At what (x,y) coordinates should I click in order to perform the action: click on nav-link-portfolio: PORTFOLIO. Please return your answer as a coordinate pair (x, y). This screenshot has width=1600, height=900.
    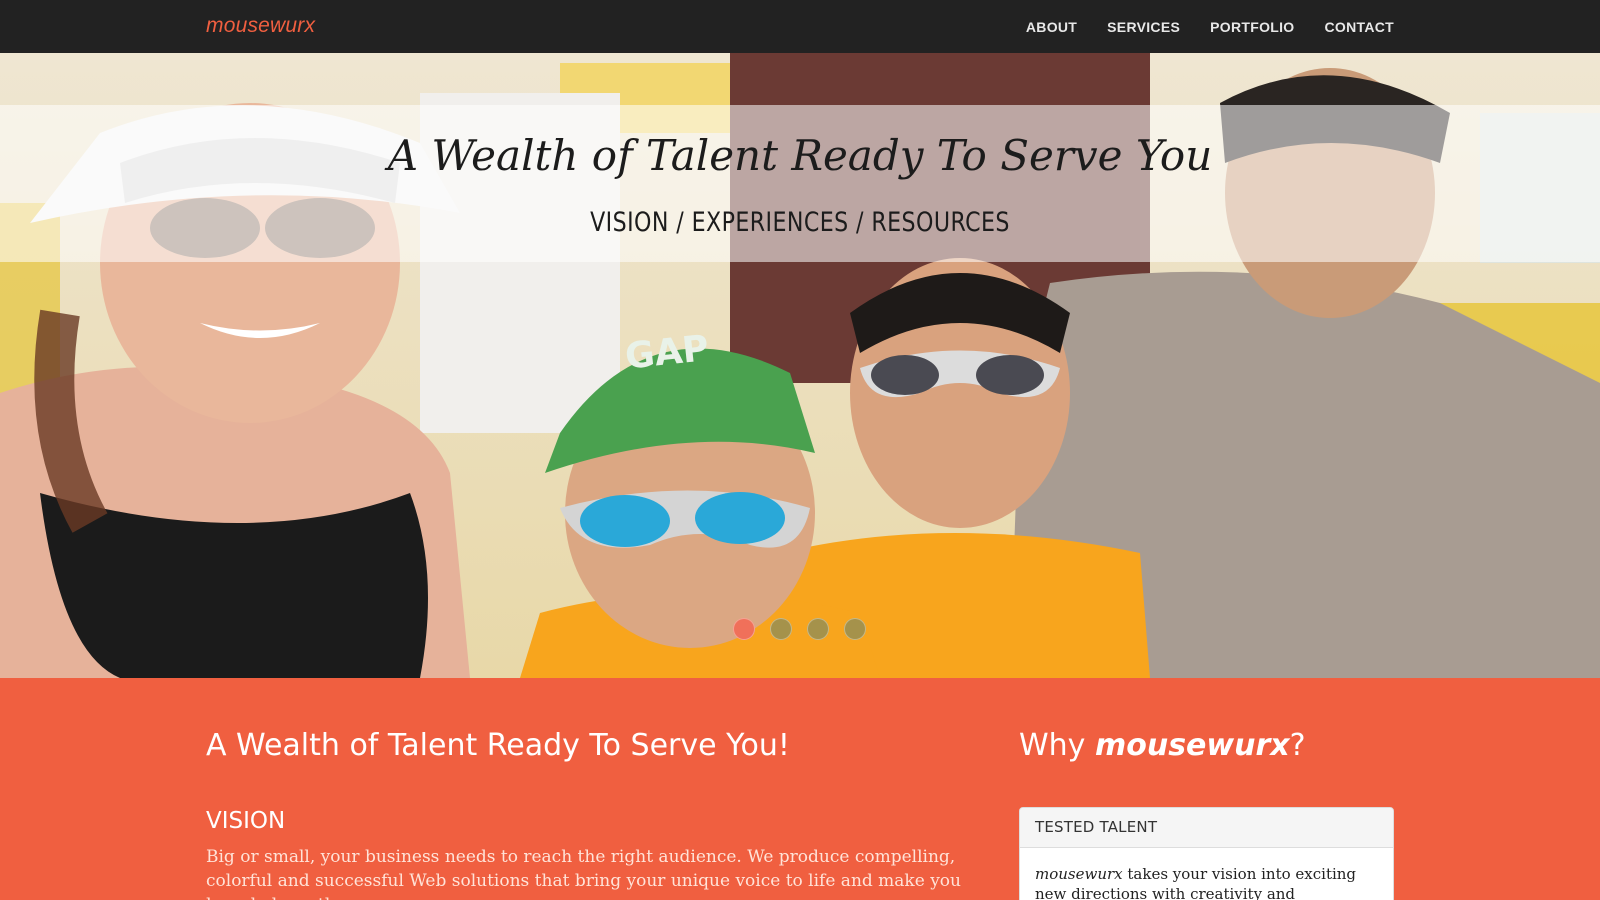
    Looking at the image, I should click on (1252, 27).